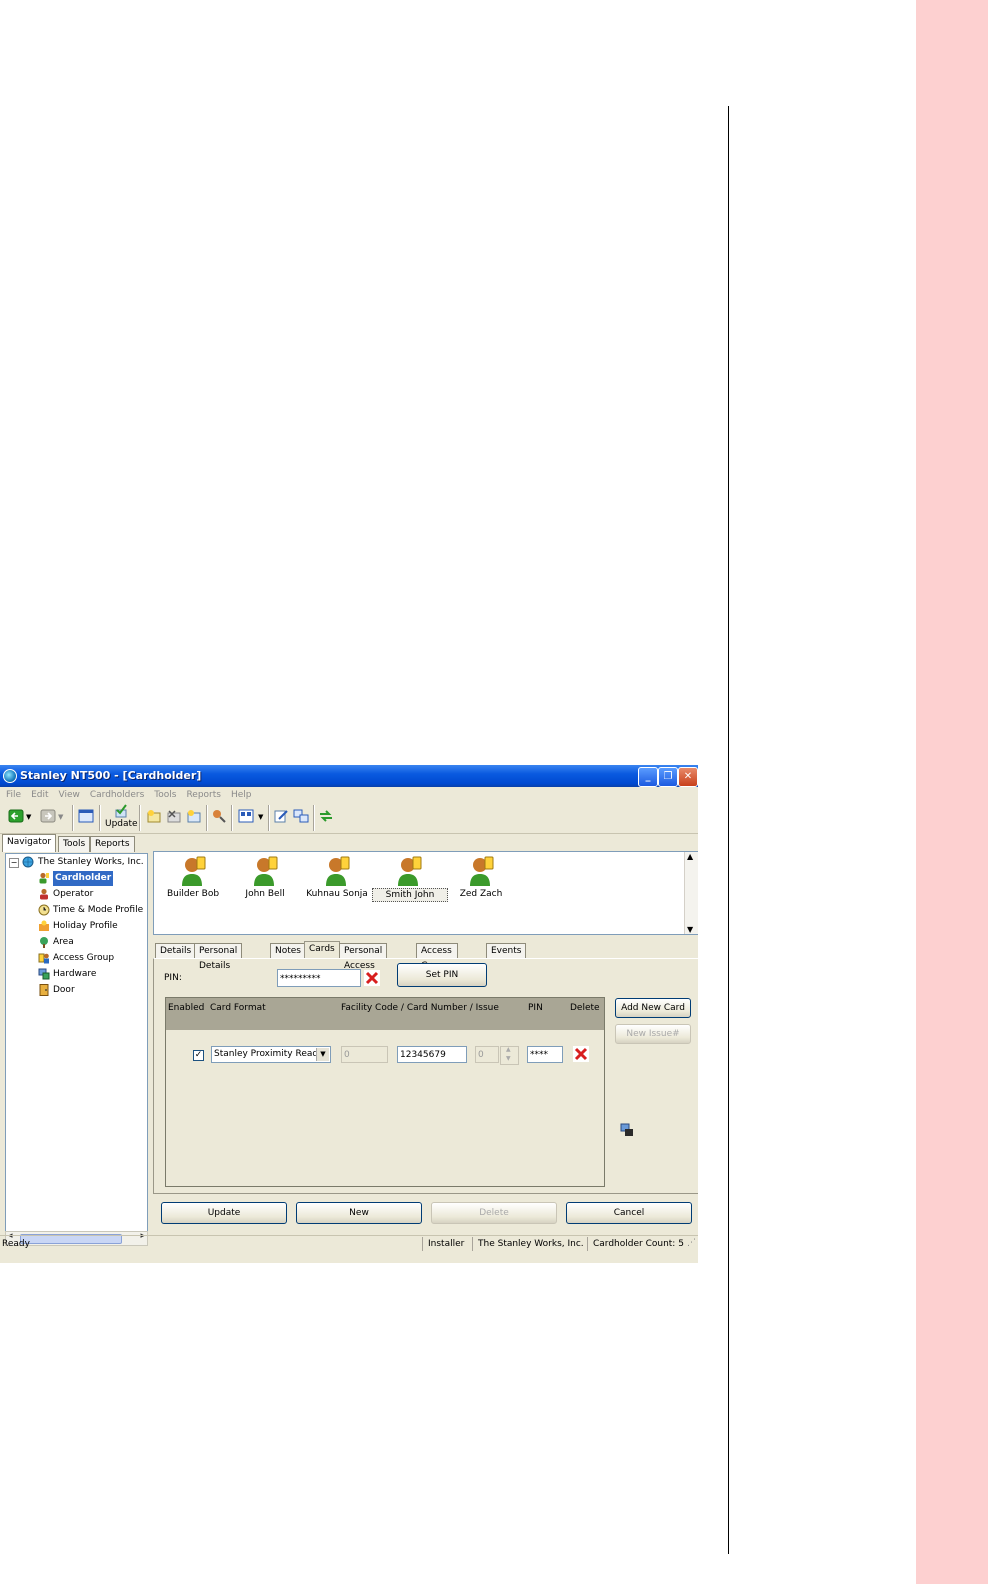 The width and height of the screenshot is (988, 1584). Describe the element at coordinates (508, 1049) in the screenshot. I see `stepper-up-icon: ▲` at that location.